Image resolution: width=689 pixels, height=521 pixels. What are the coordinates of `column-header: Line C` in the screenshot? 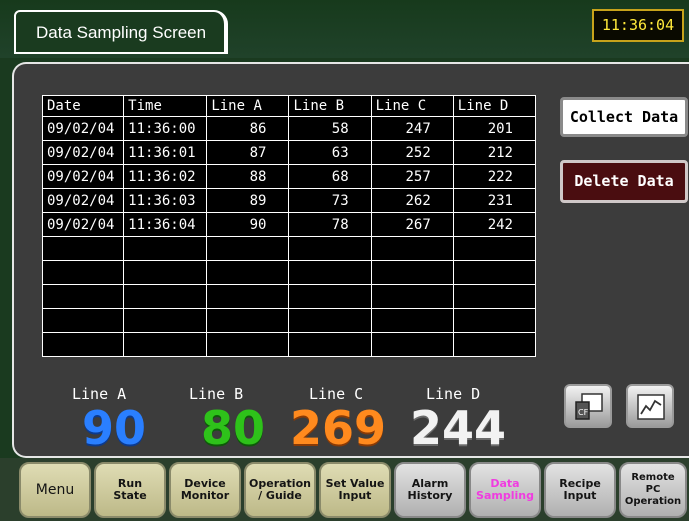 It's located at (412, 106).